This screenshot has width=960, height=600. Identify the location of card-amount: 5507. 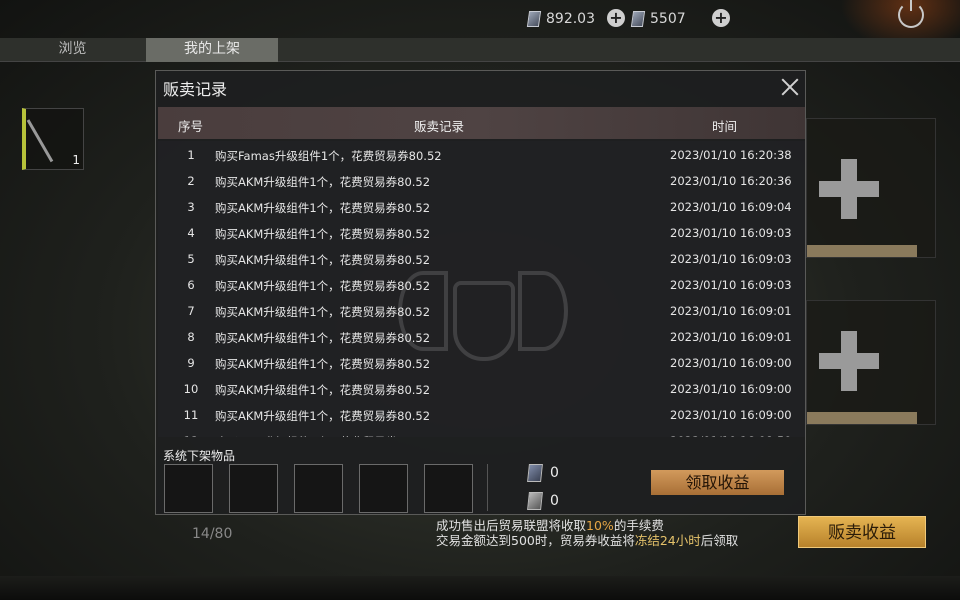
(668, 19).